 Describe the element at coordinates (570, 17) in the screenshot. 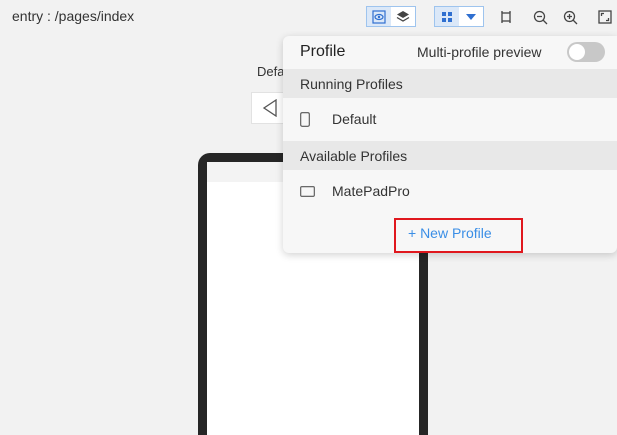

I see `zoom-in-icon` at that location.